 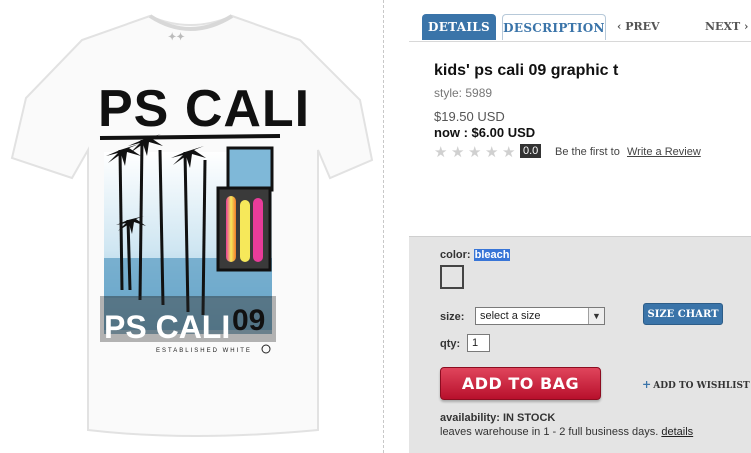 I want to click on add-to-wishlist-link: + ADD TO WISHLIST, so click(x=696, y=384).